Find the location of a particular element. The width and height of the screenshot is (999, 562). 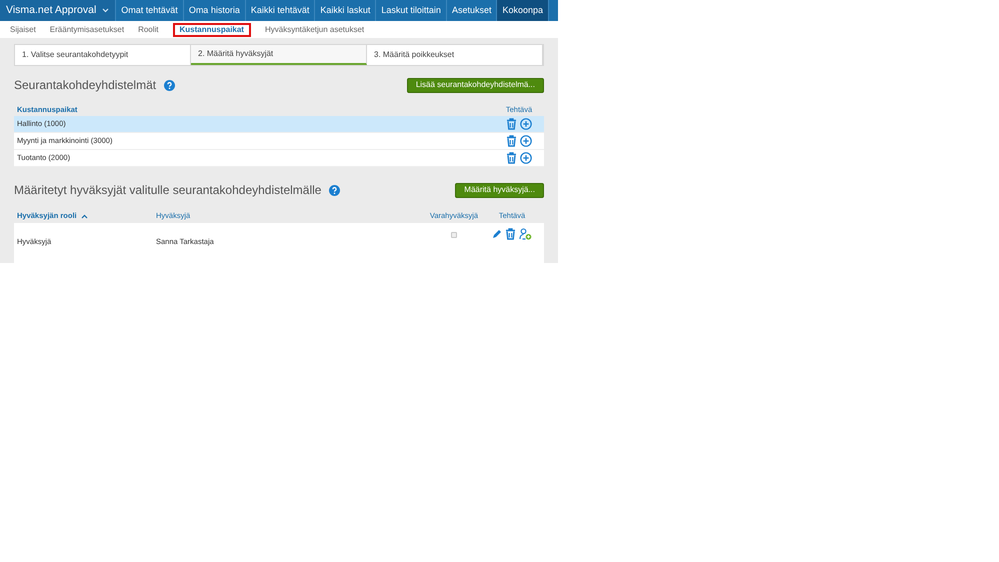

edit-icon is located at coordinates (497, 234).